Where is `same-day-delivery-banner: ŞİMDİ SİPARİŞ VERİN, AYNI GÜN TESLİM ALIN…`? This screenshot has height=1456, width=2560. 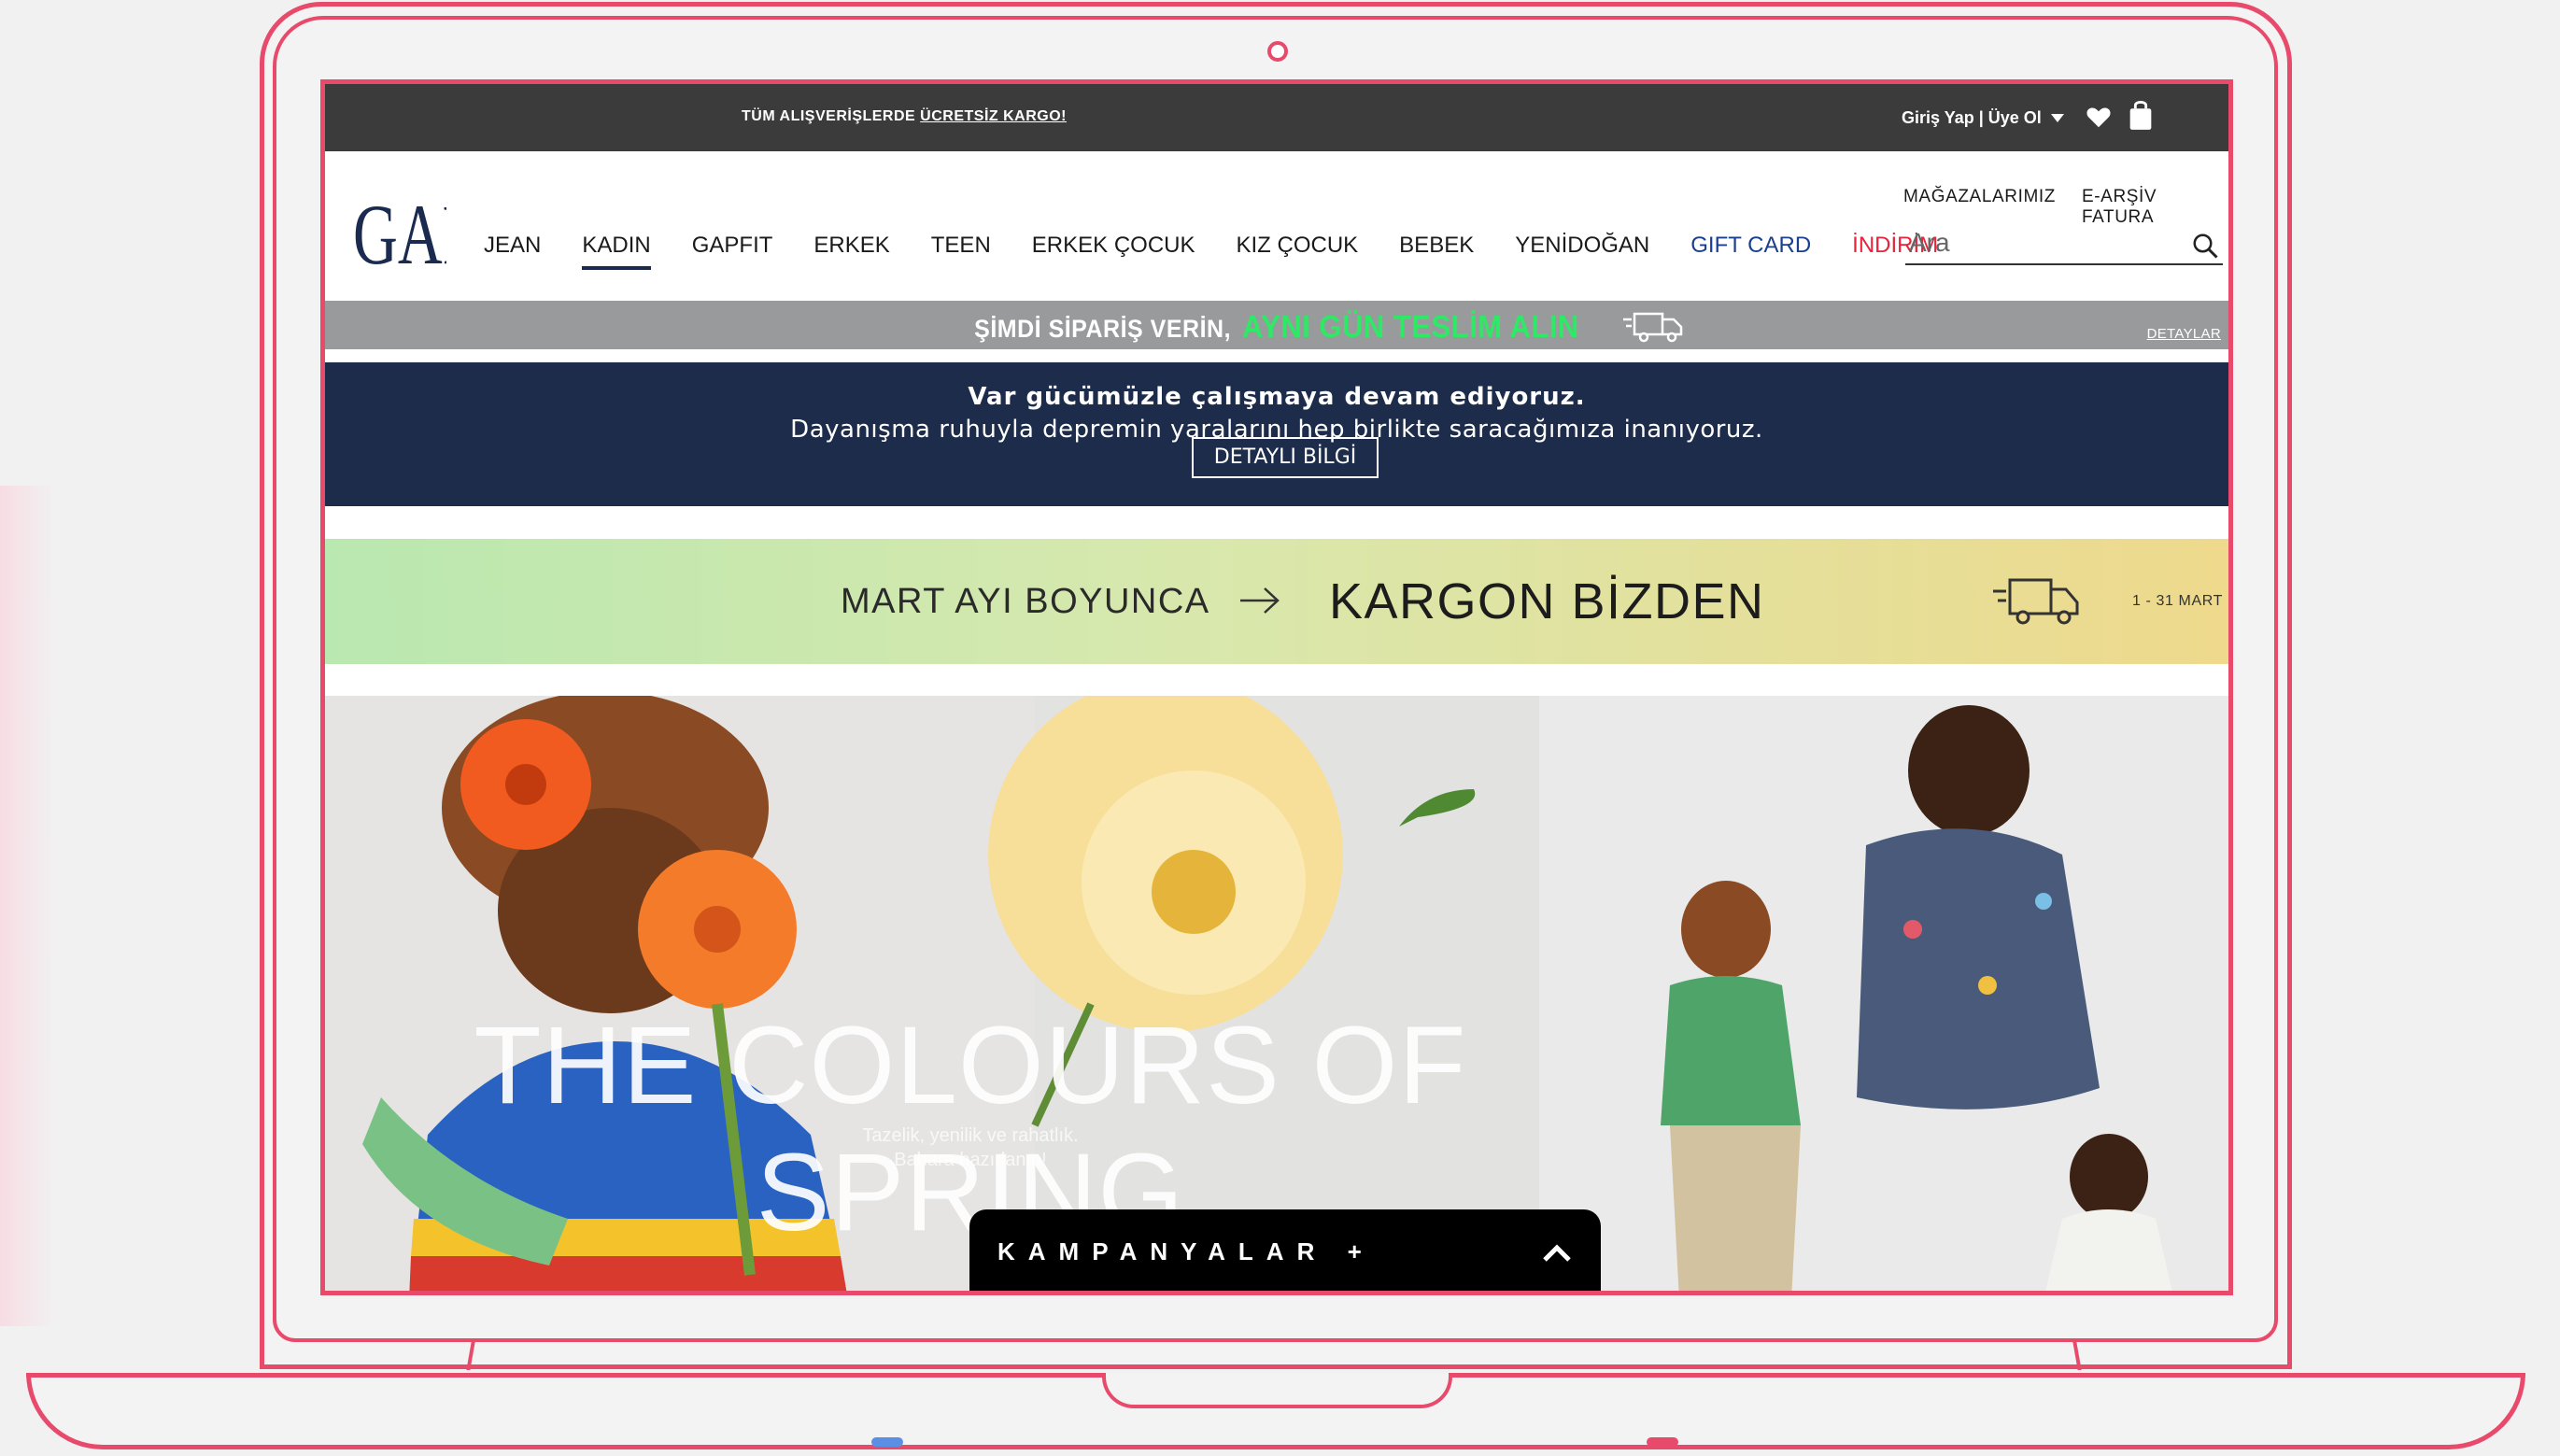 same-day-delivery-banner: ŞİMDİ SİPARİŞ VERİN, AYNI GÜN TESLİM ALIN… is located at coordinates (1276, 325).